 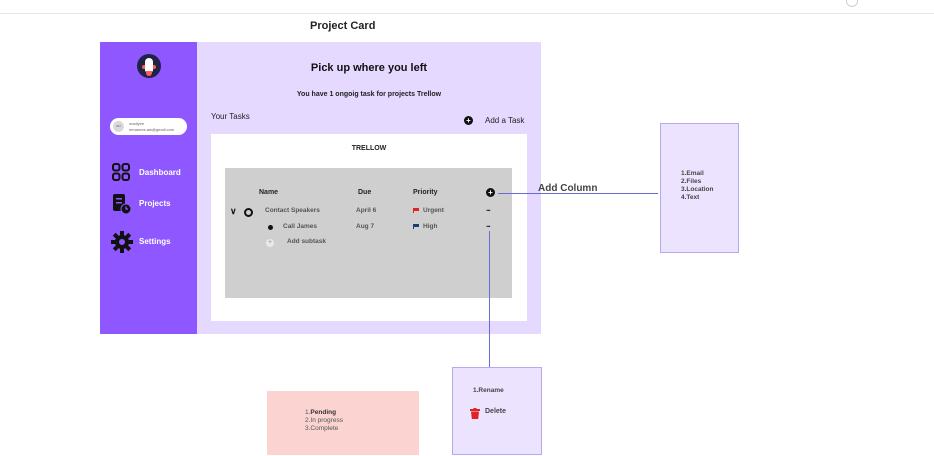 What do you see at coordinates (430, 226) in the screenshot?
I see `priority-label: High` at bounding box center [430, 226].